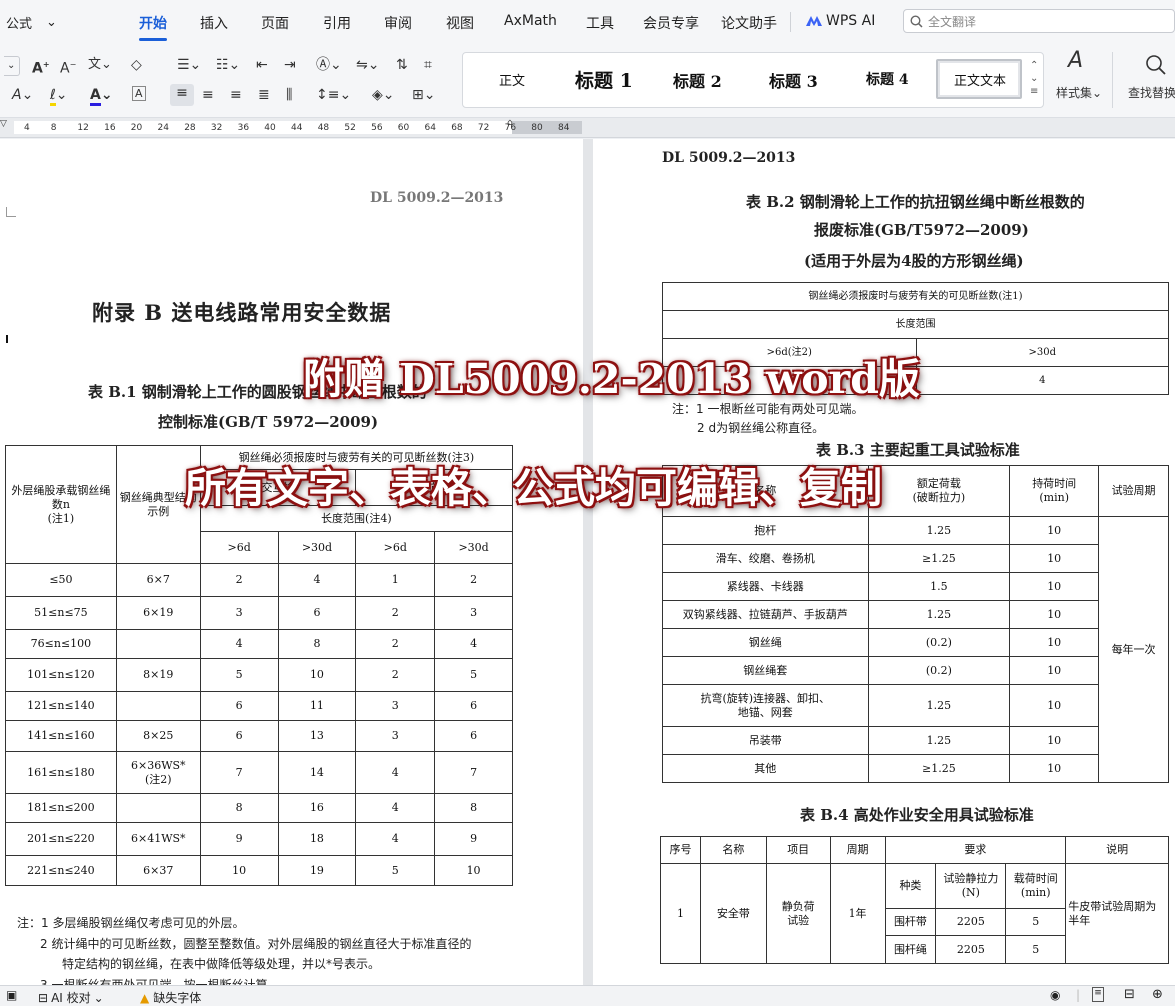 The image size is (1175, 1006). I want to click on table-cell: 3, so click(395, 706).